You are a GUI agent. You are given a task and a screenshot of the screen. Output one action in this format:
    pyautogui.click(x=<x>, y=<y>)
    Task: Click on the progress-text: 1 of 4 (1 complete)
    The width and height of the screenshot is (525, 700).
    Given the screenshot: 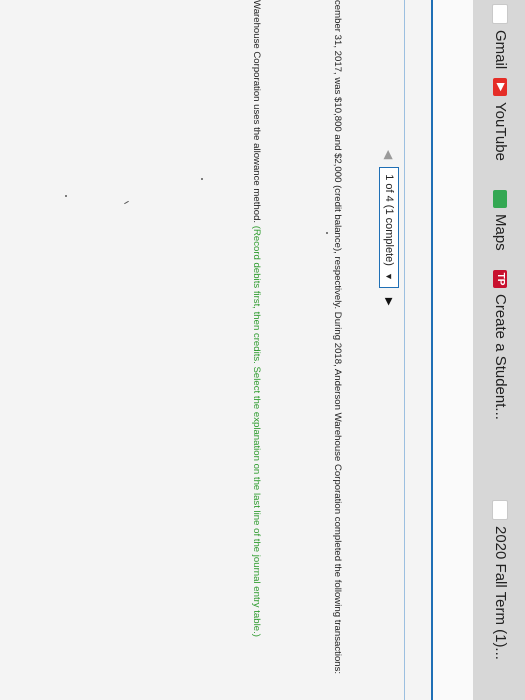 What is the action you would take?
    pyautogui.click(x=389, y=220)
    